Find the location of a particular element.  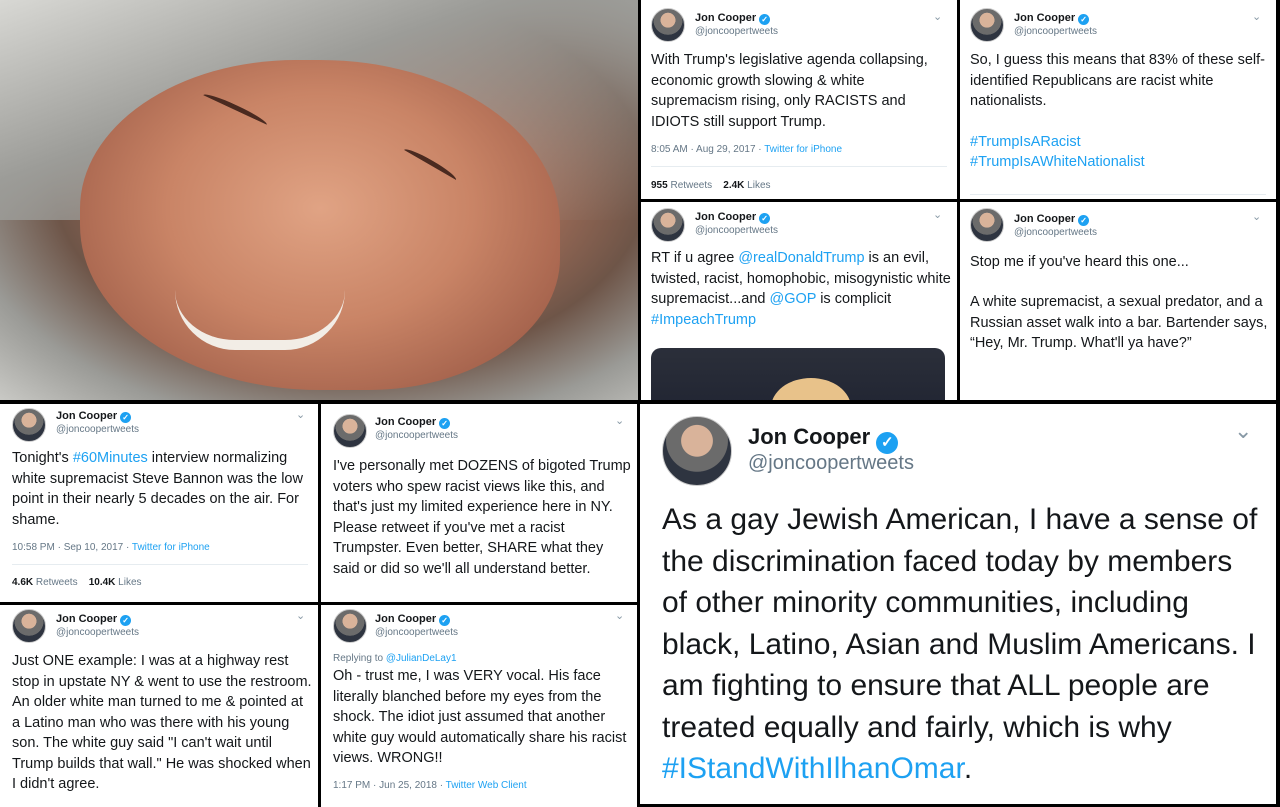

tweet-text-part: Tonight's is located at coordinates (42, 458).